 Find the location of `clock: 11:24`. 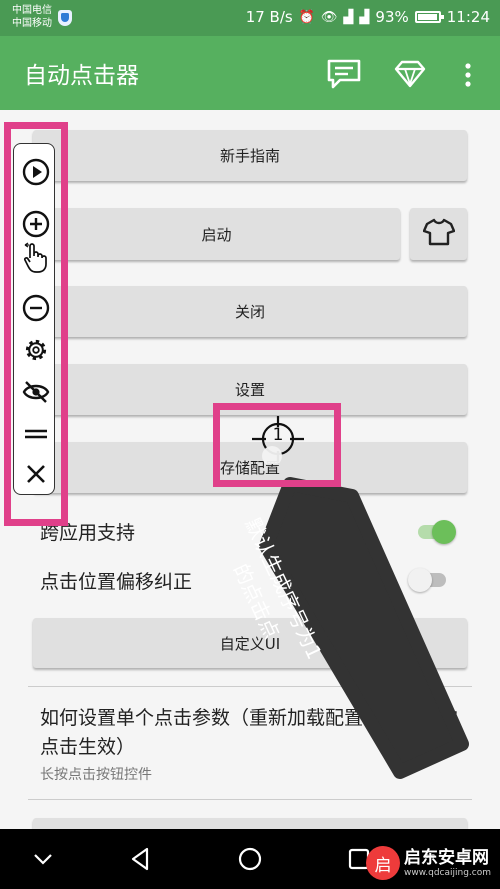

clock: 11:24 is located at coordinates (468, 17).